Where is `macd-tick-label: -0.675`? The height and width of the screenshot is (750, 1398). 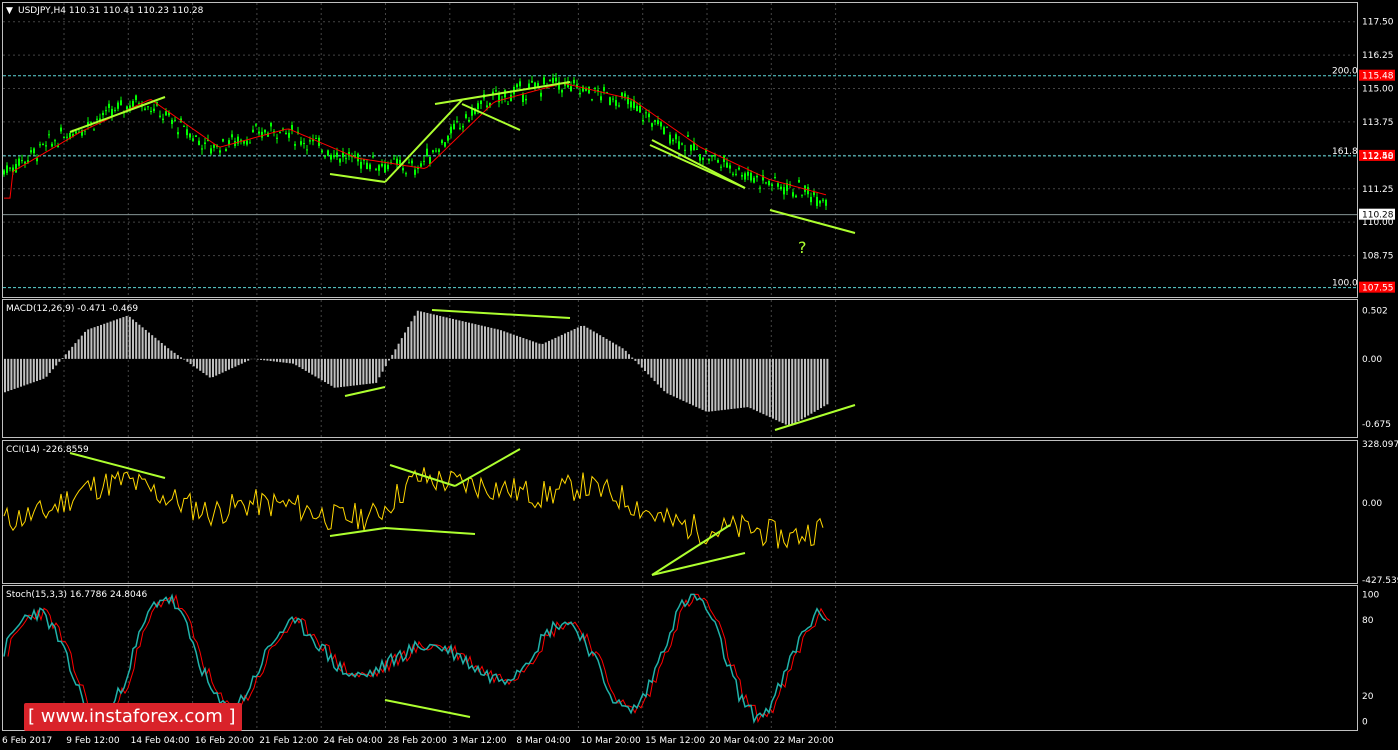 macd-tick-label: -0.675 is located at coordinates (1376, 425).